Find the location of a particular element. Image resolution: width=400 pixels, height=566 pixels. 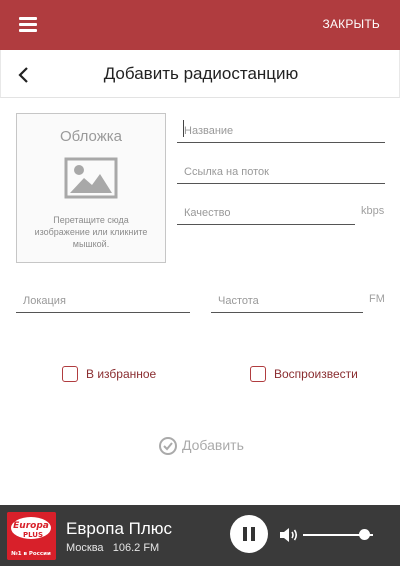

station-city: Москва is located at coordinates (85, 548).